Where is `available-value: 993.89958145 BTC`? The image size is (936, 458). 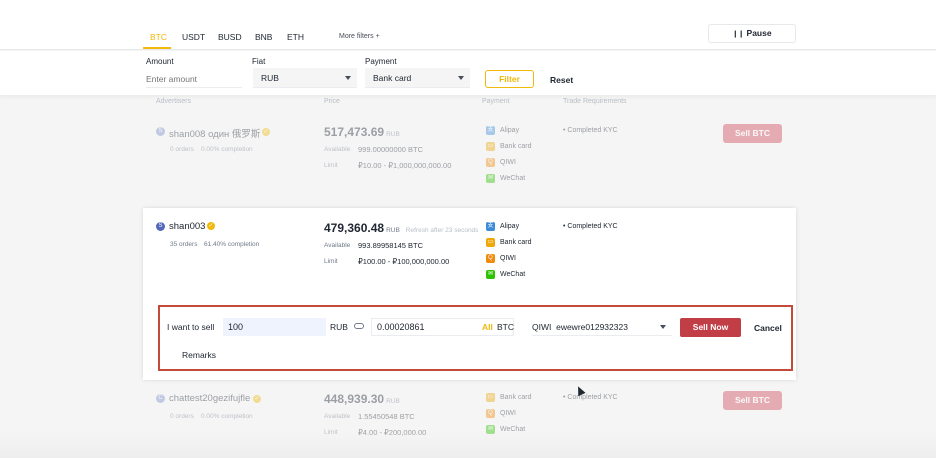 available-value: 993.89958145 BTC is located at coordinates (391, 245).